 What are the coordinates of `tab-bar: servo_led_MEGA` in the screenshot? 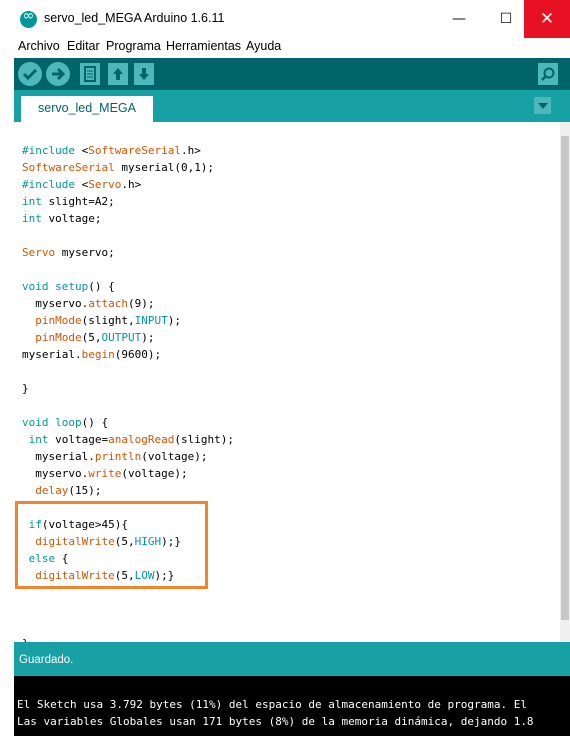 It's located at (292, 106).